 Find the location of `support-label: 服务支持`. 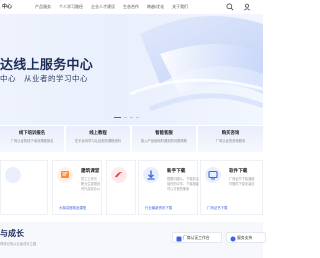

support-label: 服务支持 is located at coordinates (245, 238).